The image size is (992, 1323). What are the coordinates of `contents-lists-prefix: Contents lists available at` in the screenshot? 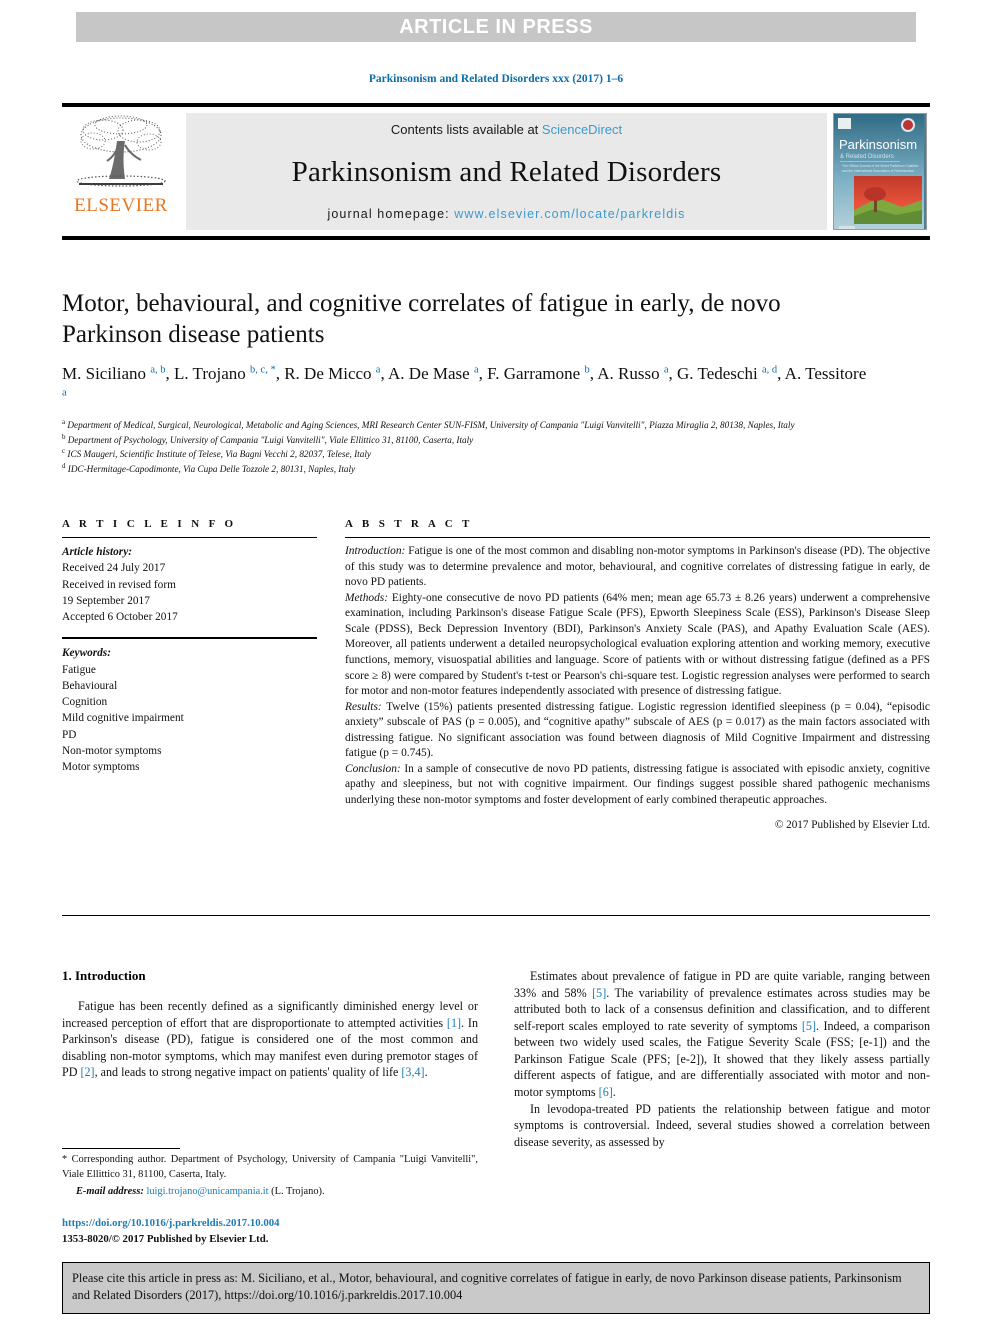 It's located at (464, 129).